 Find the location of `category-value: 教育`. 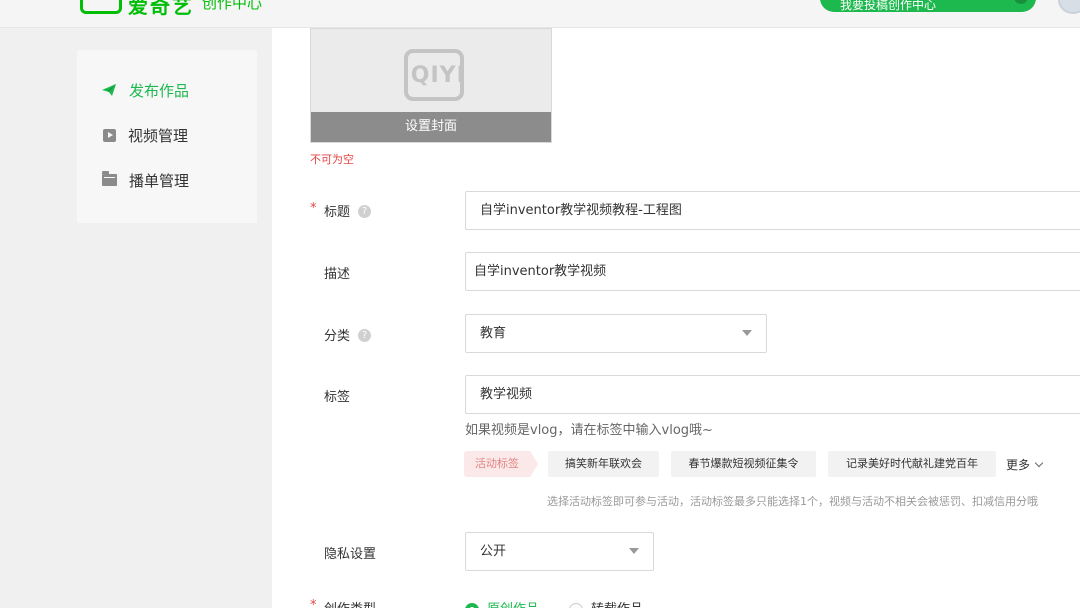

category-value: 教育 is located at coordinates (493, 333).